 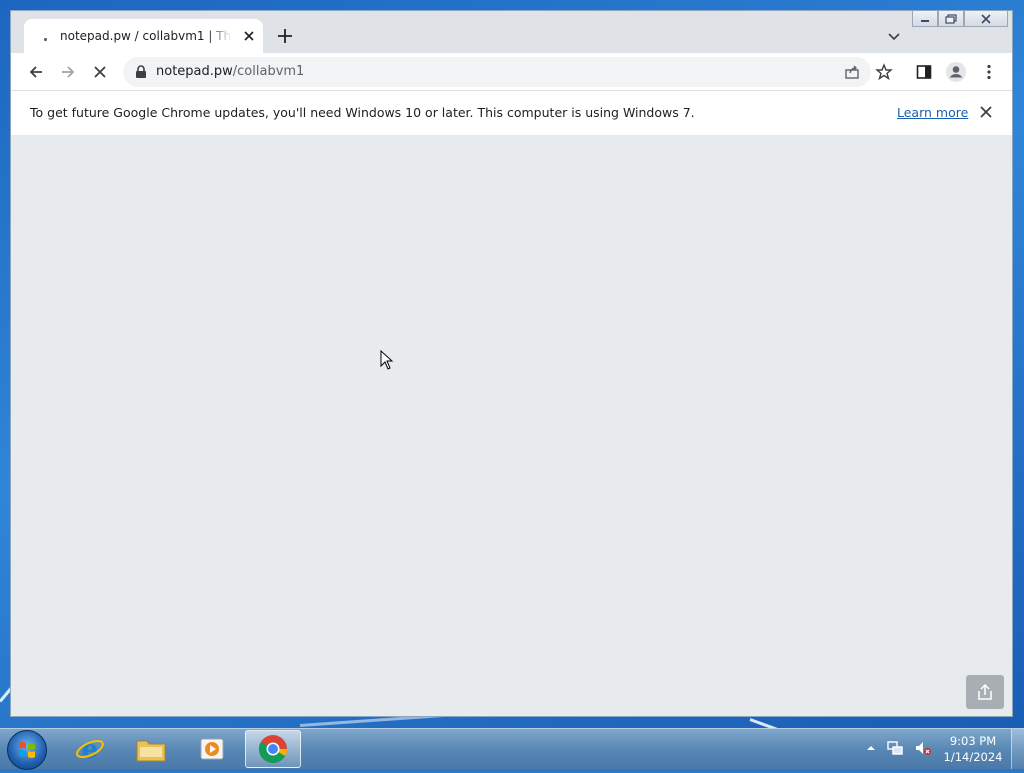 I want to click on learn-more-link: Learn more, so click(x=932, y=112).